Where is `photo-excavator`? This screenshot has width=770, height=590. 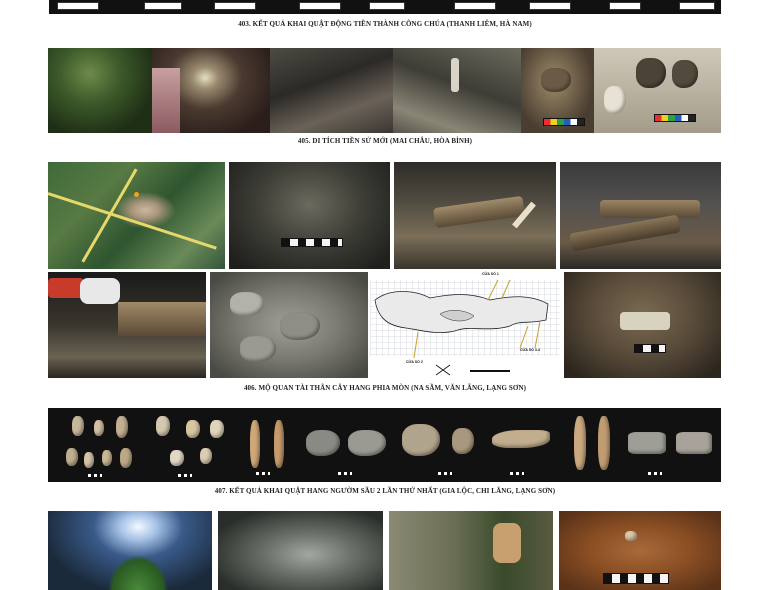 photo-excavator is located at coordinates (471, 550).